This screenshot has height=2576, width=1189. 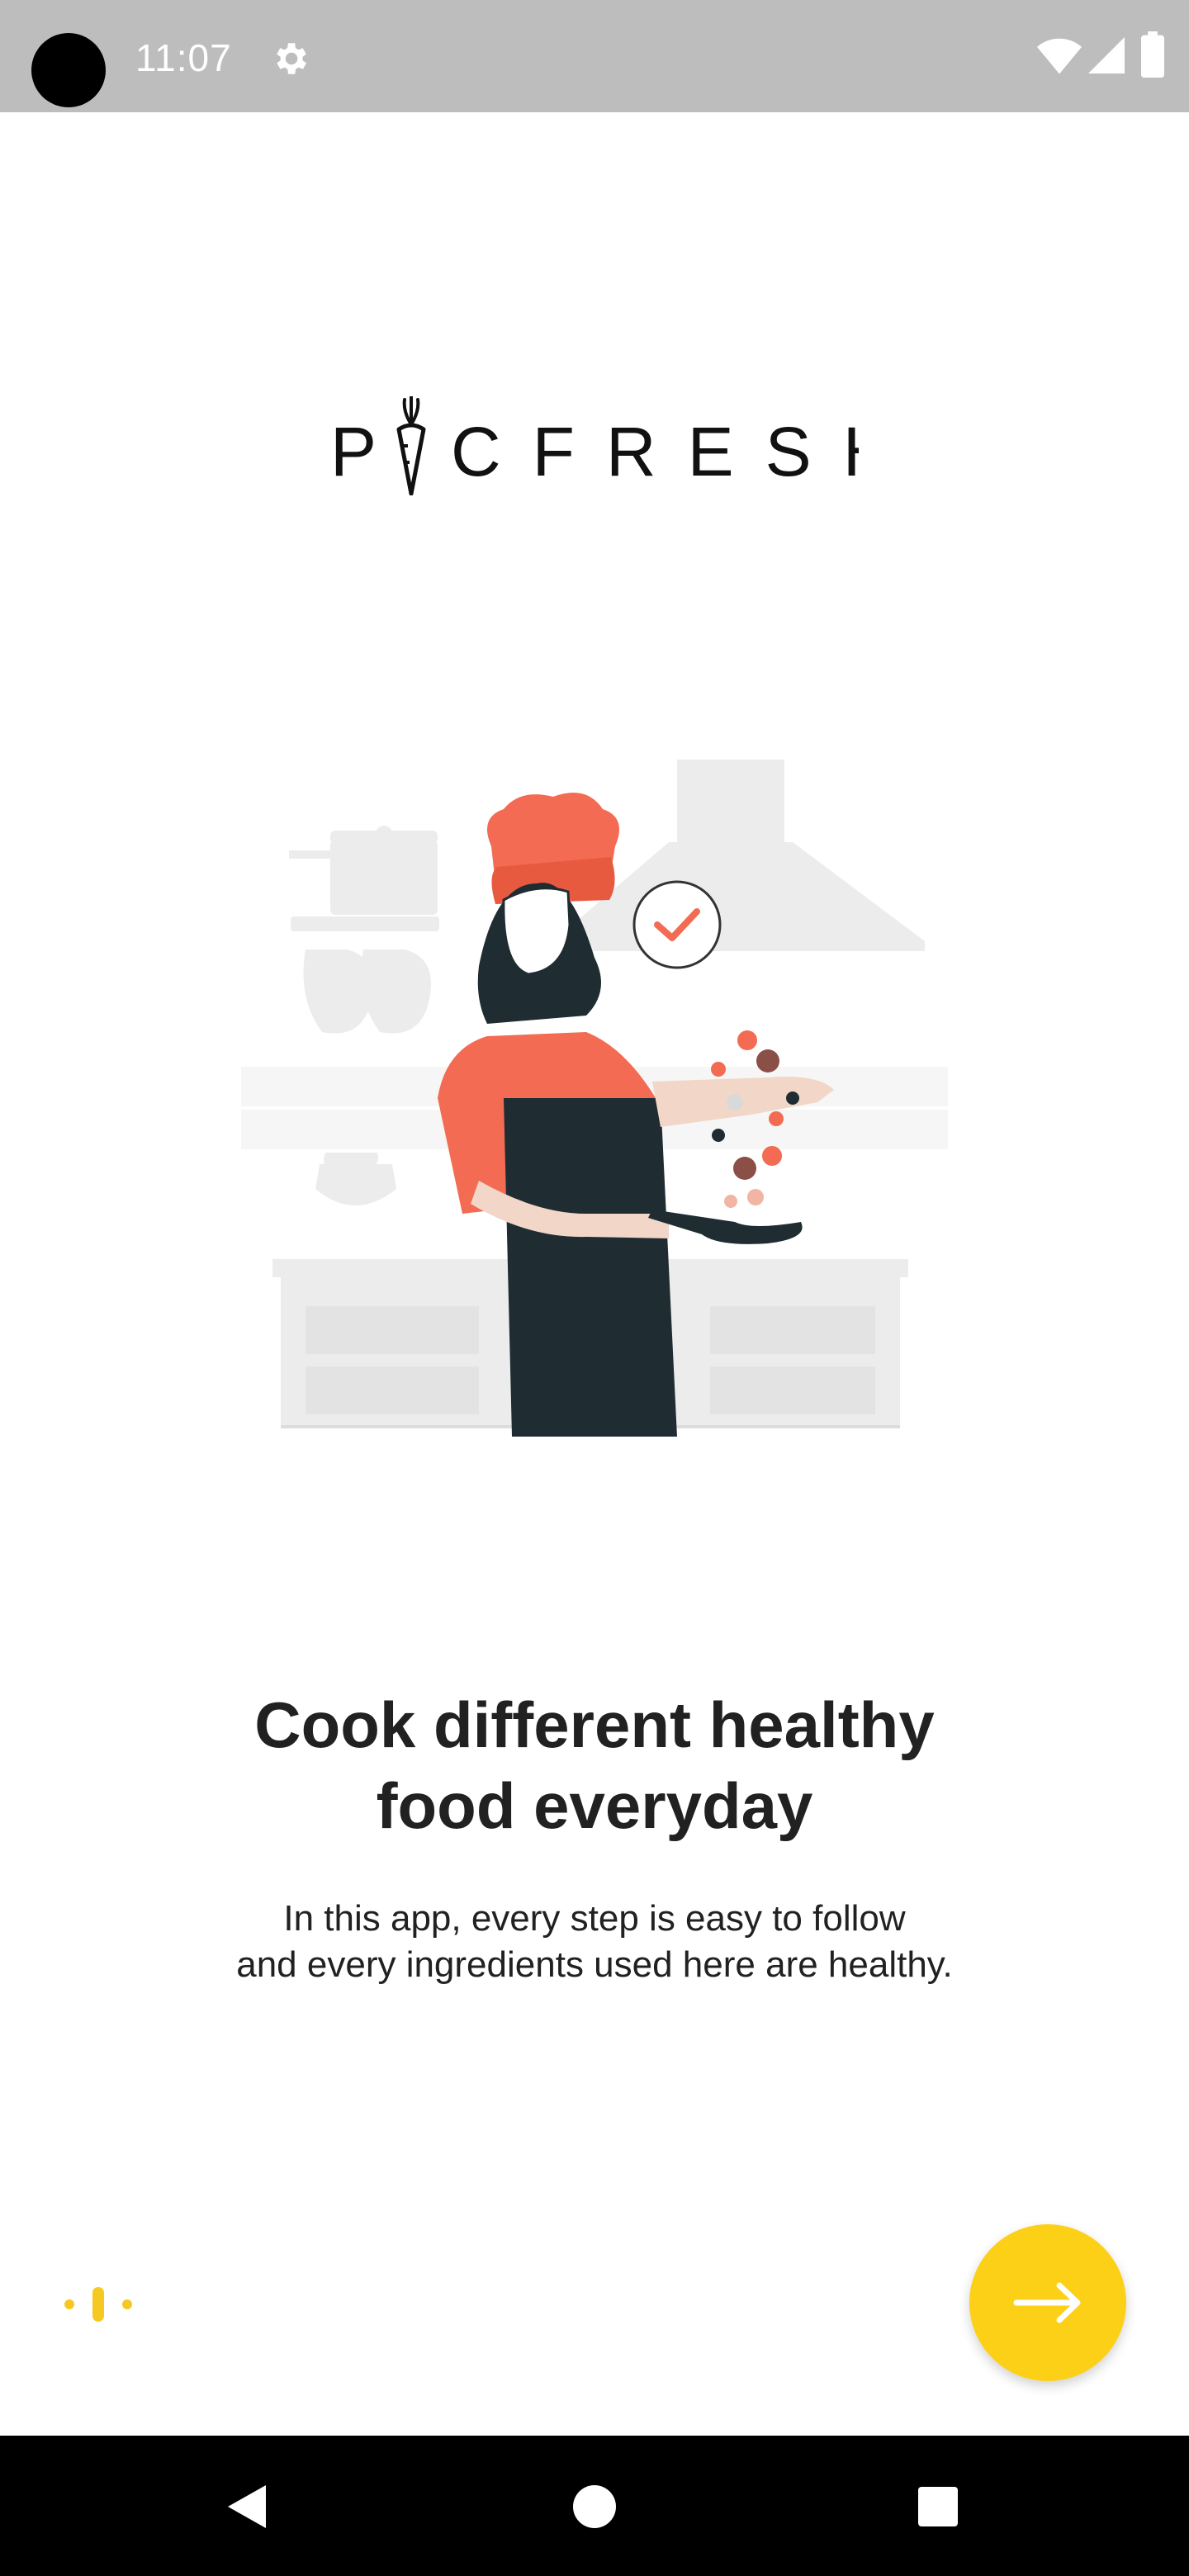 I want to click on system-nav-bar, so click(x=594, y=2506).